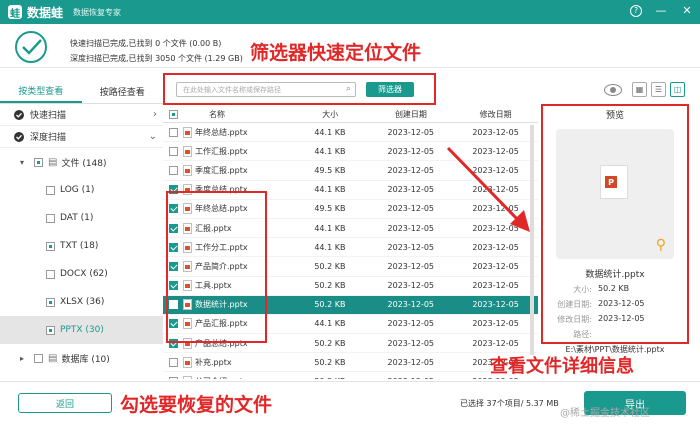  Describe the element at coordinates (614, 288) in the screenshot. I see `size-value: 50.2 KB` at that location.